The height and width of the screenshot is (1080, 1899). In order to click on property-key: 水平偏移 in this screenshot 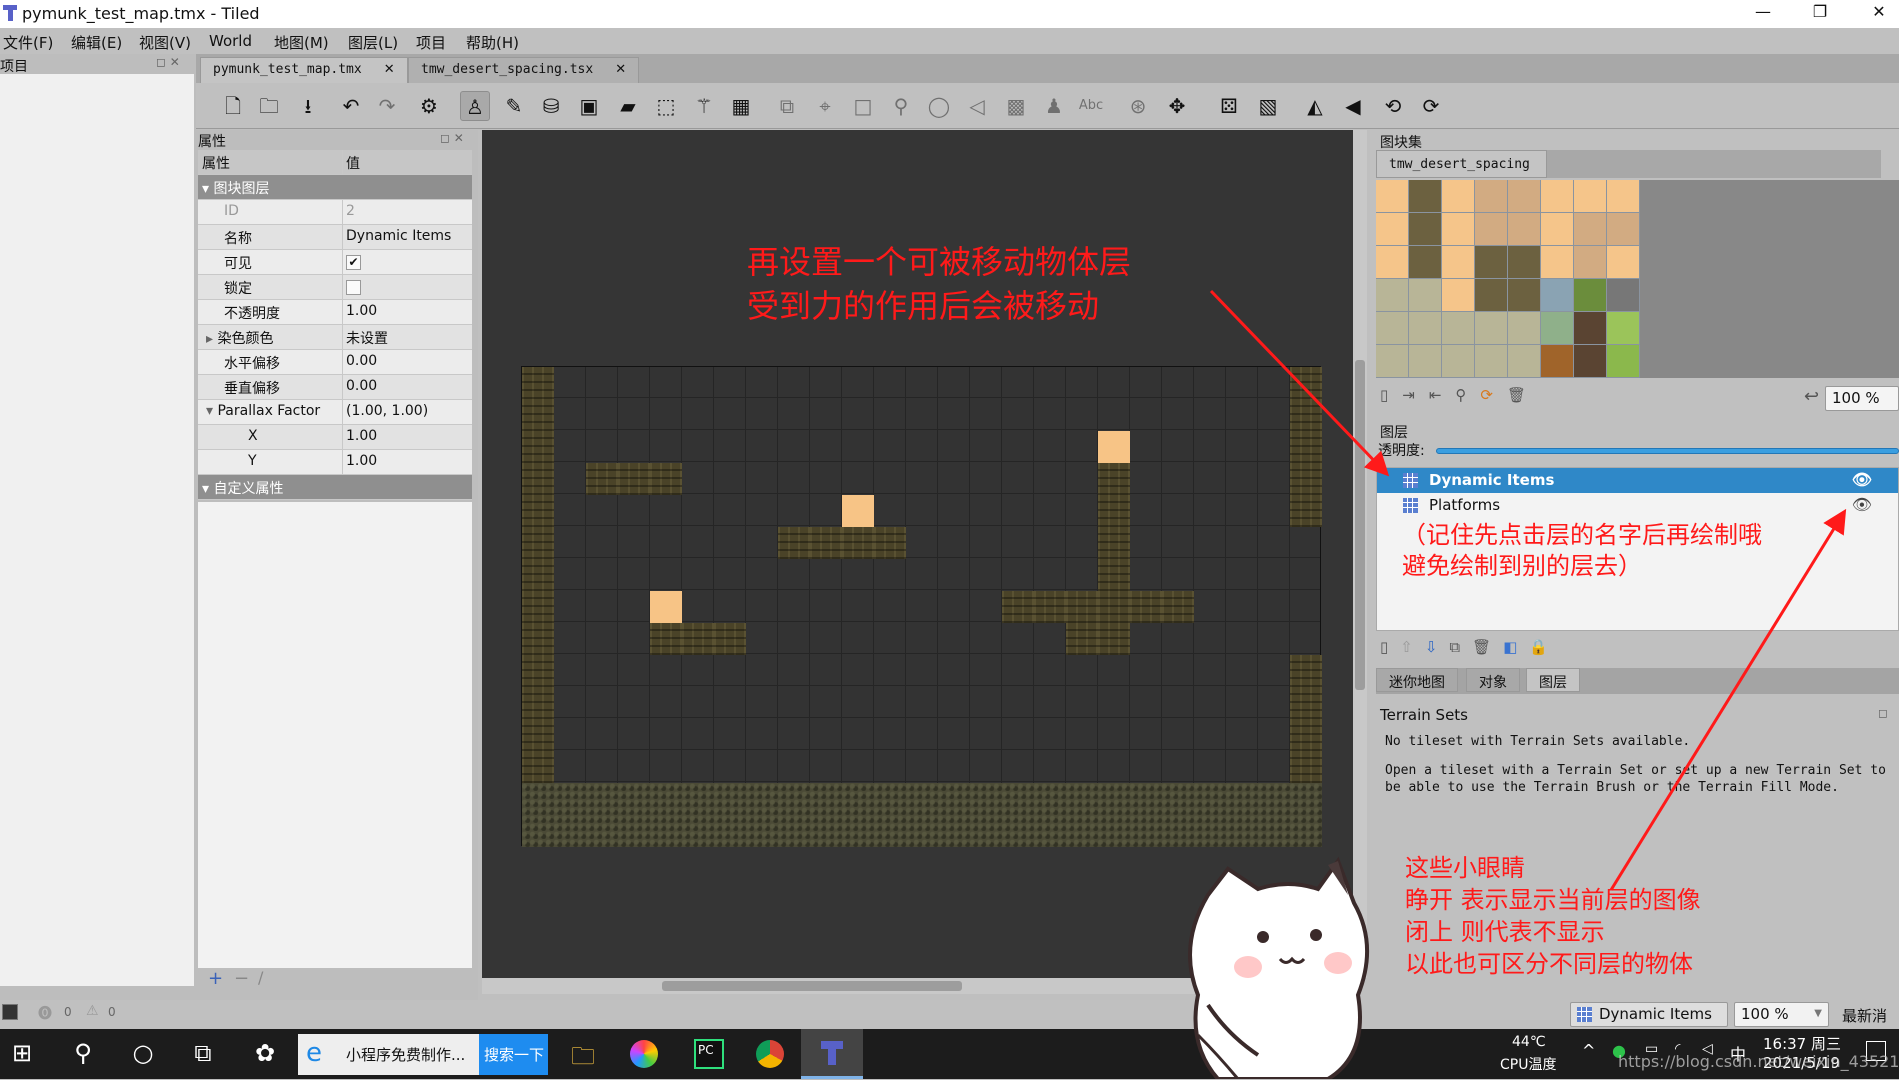, I will do `click(270, 362)`.